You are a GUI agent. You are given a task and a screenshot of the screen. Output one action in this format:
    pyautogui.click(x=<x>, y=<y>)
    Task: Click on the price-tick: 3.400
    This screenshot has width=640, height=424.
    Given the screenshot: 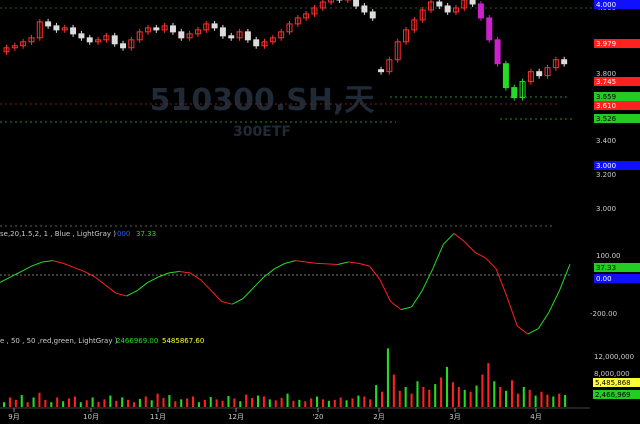 What is the action you would take?
    pyautogui.click(x=606, y=141)
    